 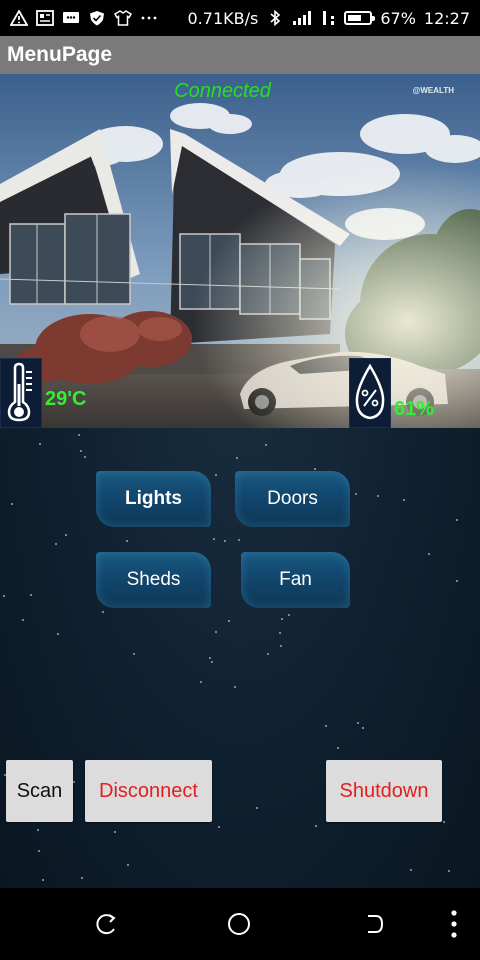 I want to click on back-icon, so click(x=106, y=924).